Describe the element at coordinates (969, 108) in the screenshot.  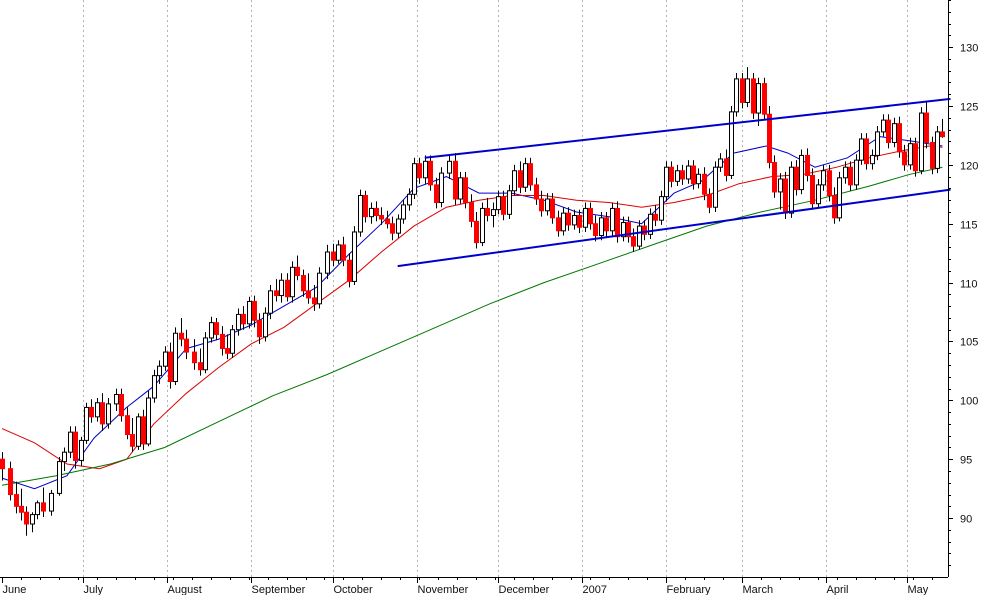
I see `y-tick-label: 125` at that location.